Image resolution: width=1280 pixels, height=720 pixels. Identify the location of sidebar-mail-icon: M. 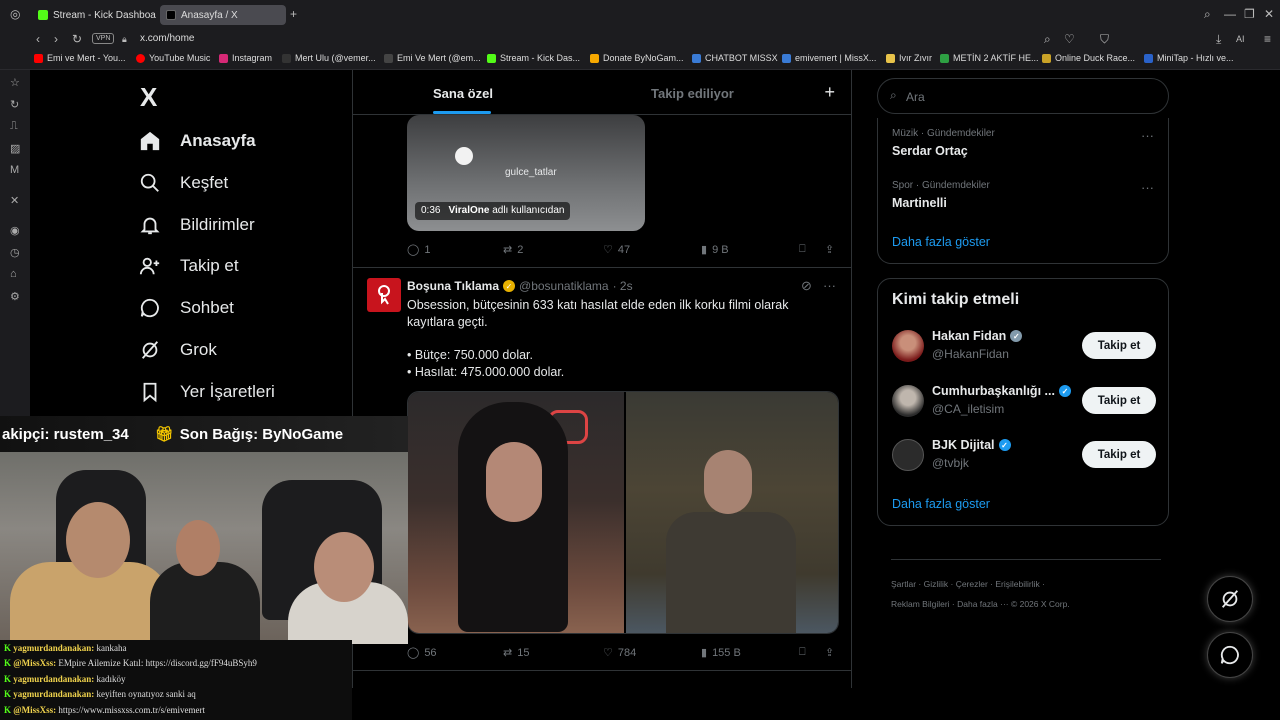
(14, 170).